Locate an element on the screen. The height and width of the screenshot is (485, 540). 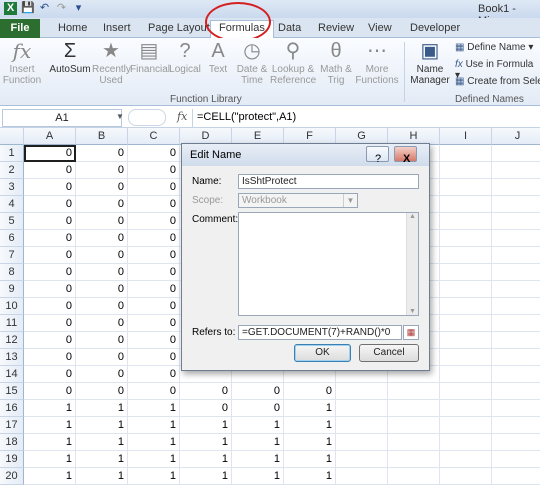
cell-b19: 1 is located at coordinates (102, 459).